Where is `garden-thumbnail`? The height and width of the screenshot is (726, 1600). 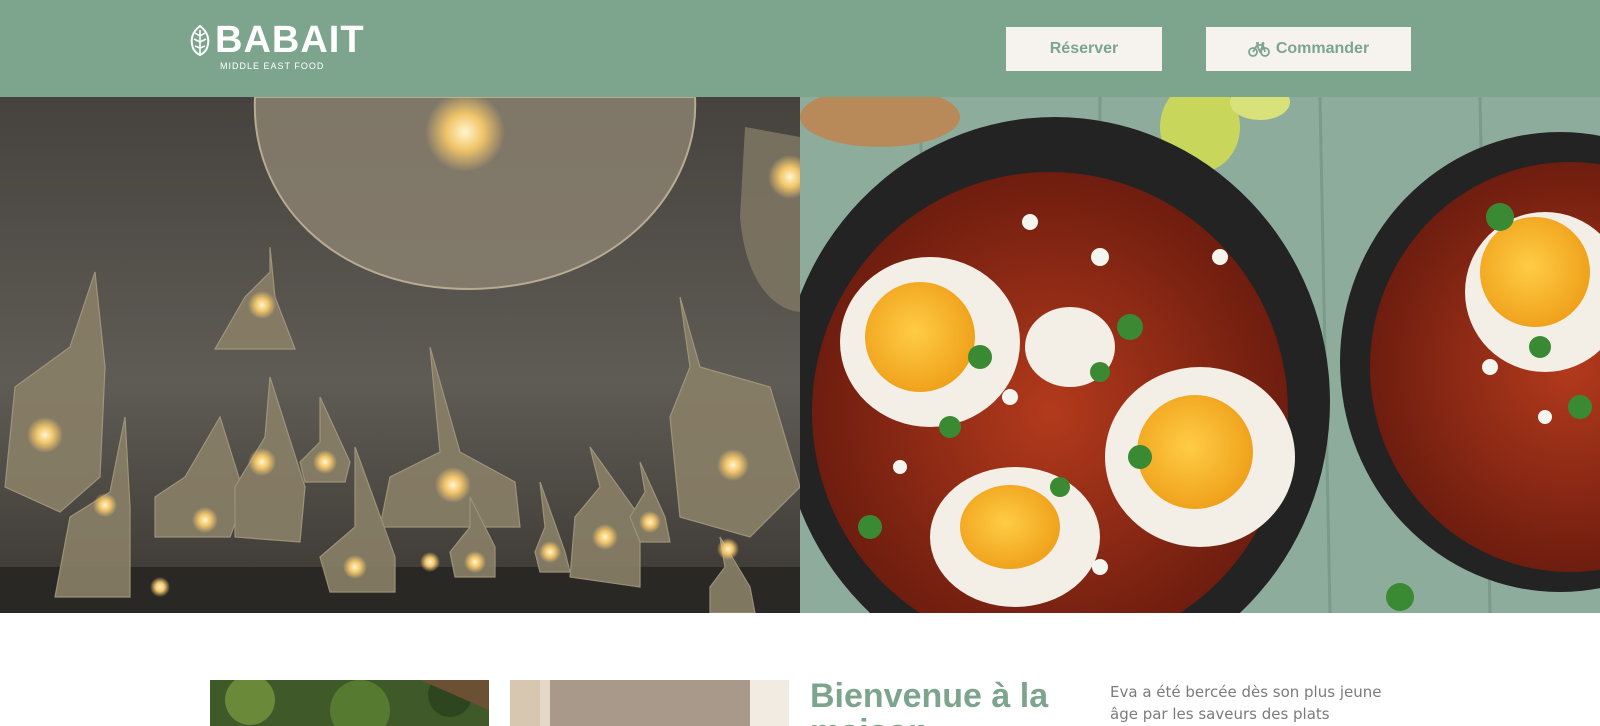 garden-thumbnail is located at coordinates (349, 703).